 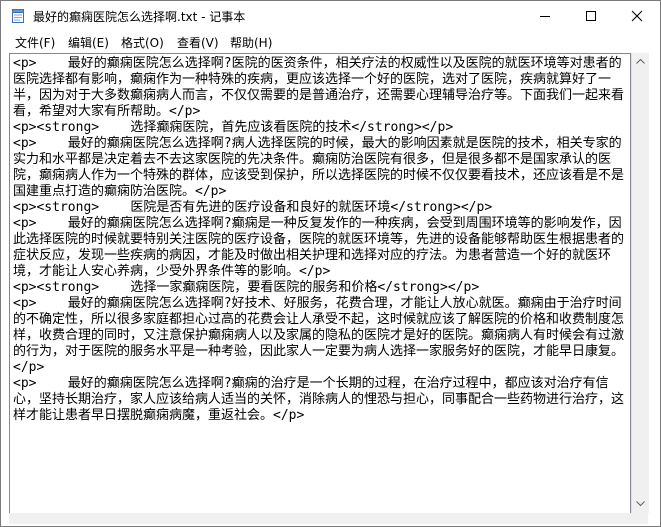 I want to click on vertical-scrollbar, so click(x=640, y=283).